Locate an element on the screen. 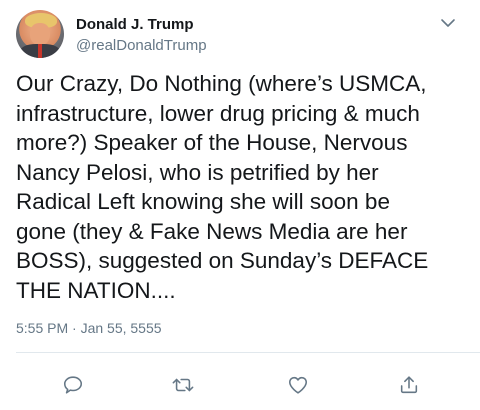 The width and height of the screenshot is (480, 410). share-button is located at coordinates (409, 385).